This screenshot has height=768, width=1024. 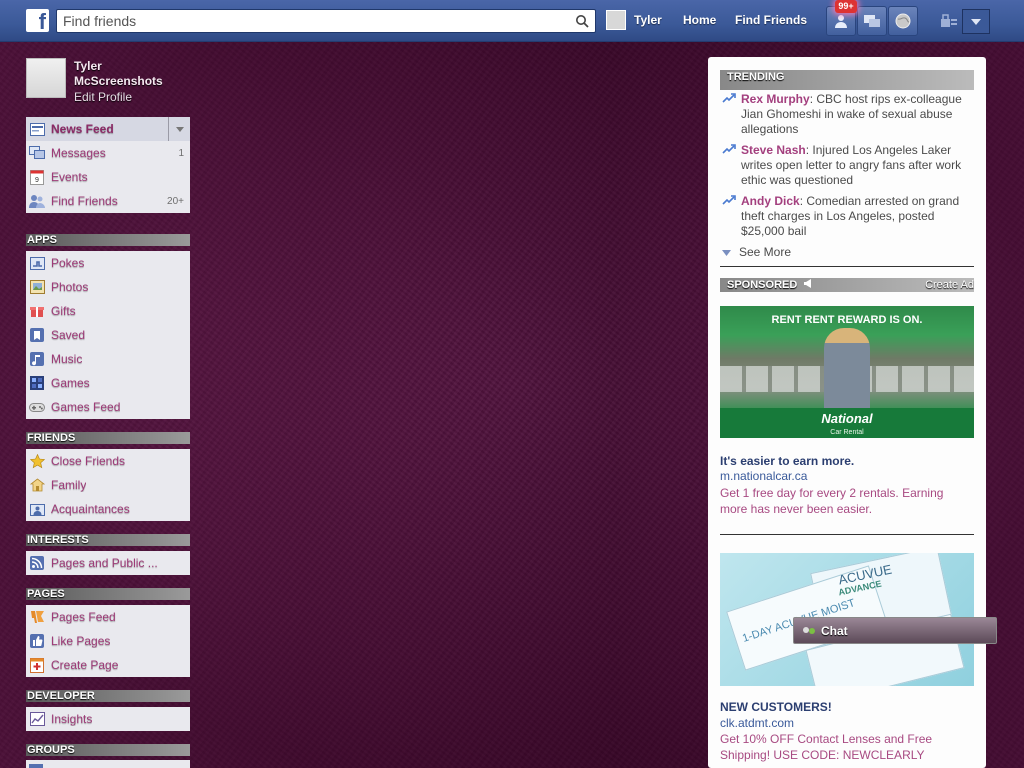 What do you see at coordinates (775, 99) in the screenshot?
I see `trending-topic: Rex Murphy` at bounding box center [775, 99].